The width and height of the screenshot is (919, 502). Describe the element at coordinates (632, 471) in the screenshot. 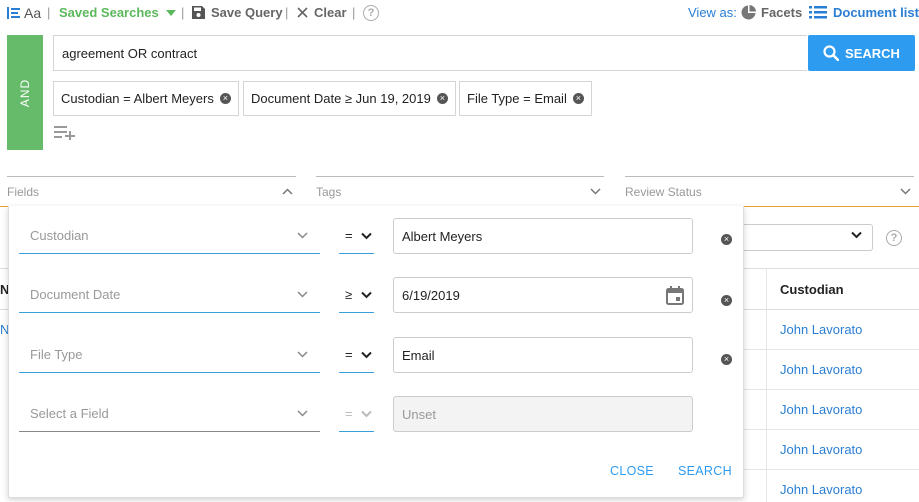

I see `close-button: CLOSE` at that location.